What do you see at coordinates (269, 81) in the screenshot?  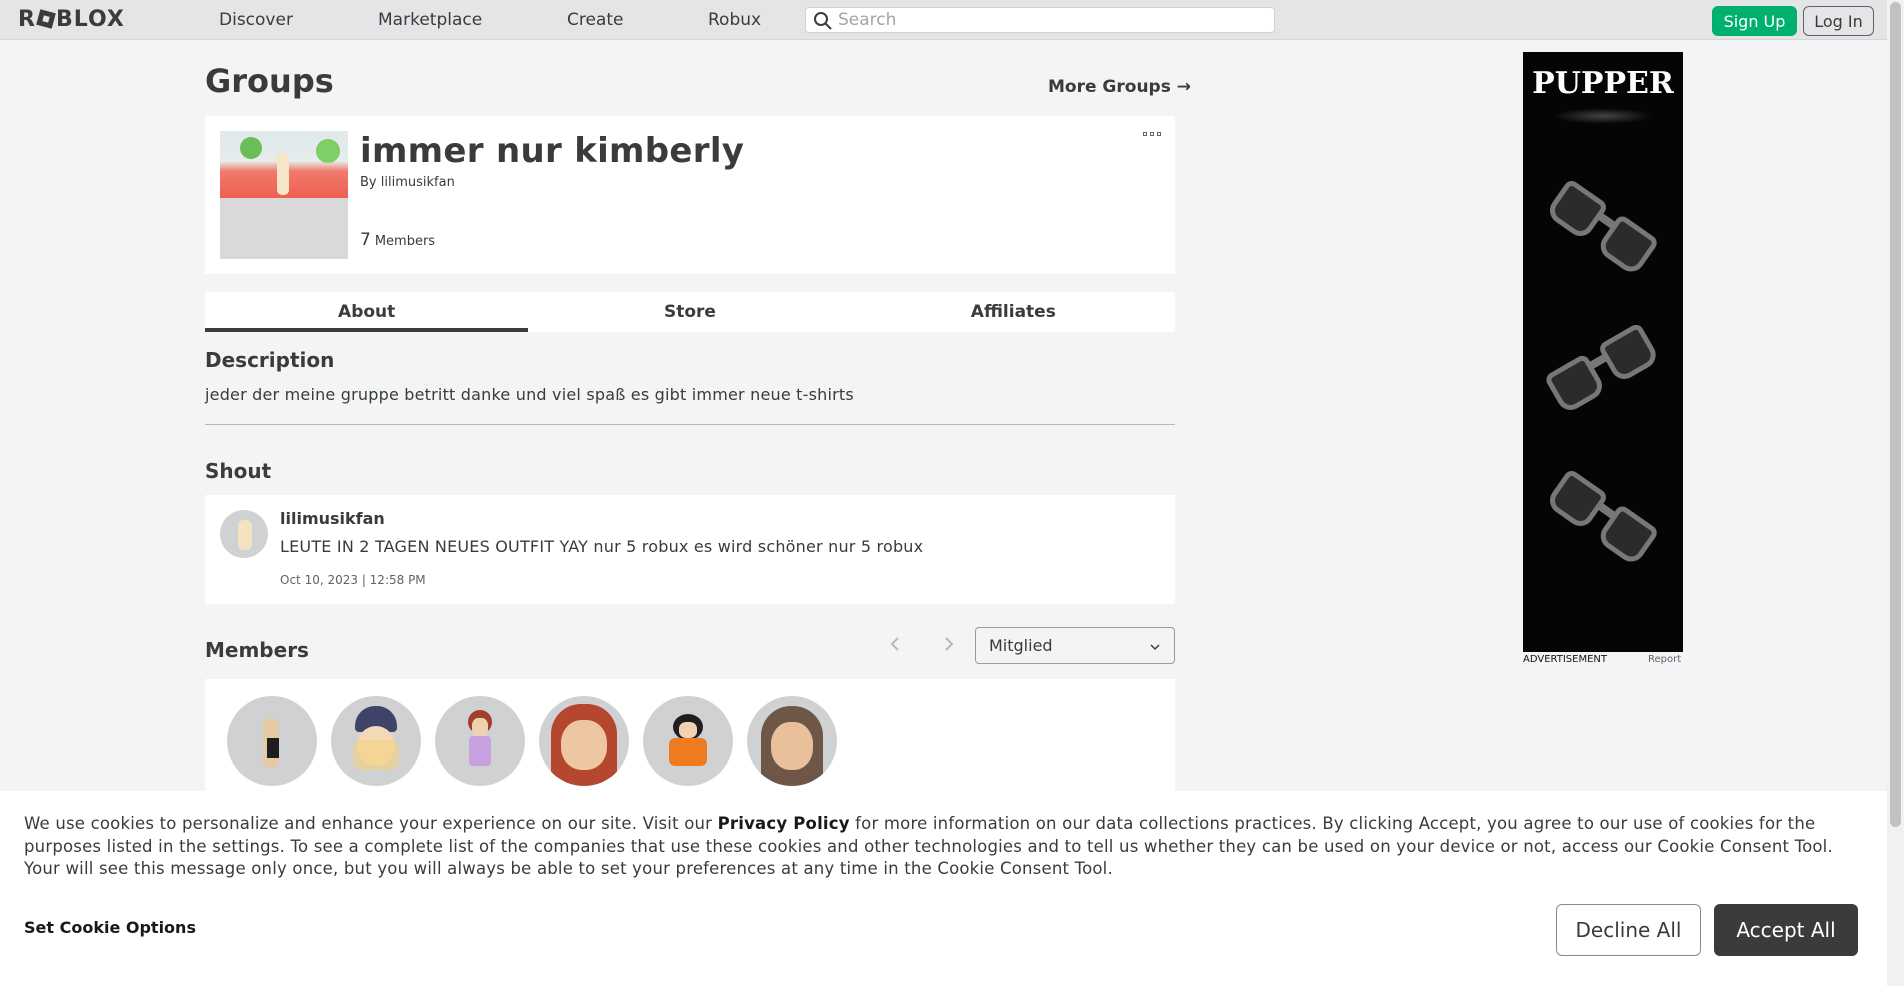 I see `page-title: Groups` at bounding box center [269, 81].